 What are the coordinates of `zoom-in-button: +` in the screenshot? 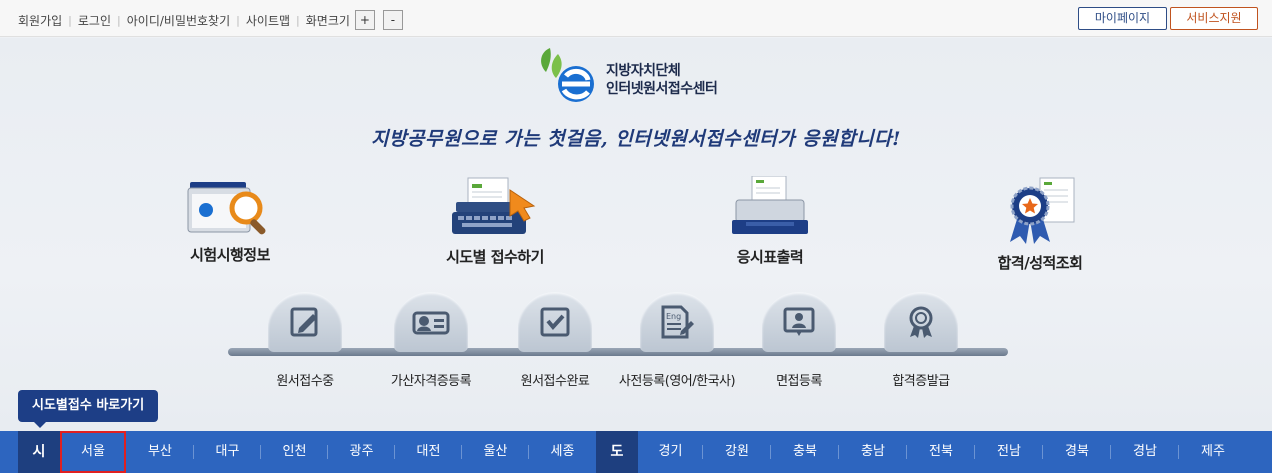 It's located at (364, 20).